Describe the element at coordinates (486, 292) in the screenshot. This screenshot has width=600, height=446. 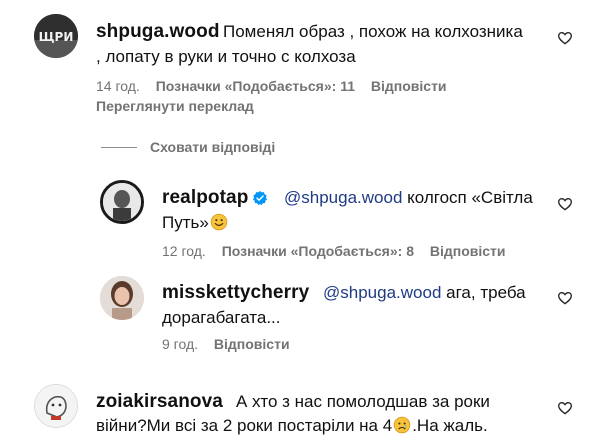
I see `comment-text-part: ага, треба` at that location.